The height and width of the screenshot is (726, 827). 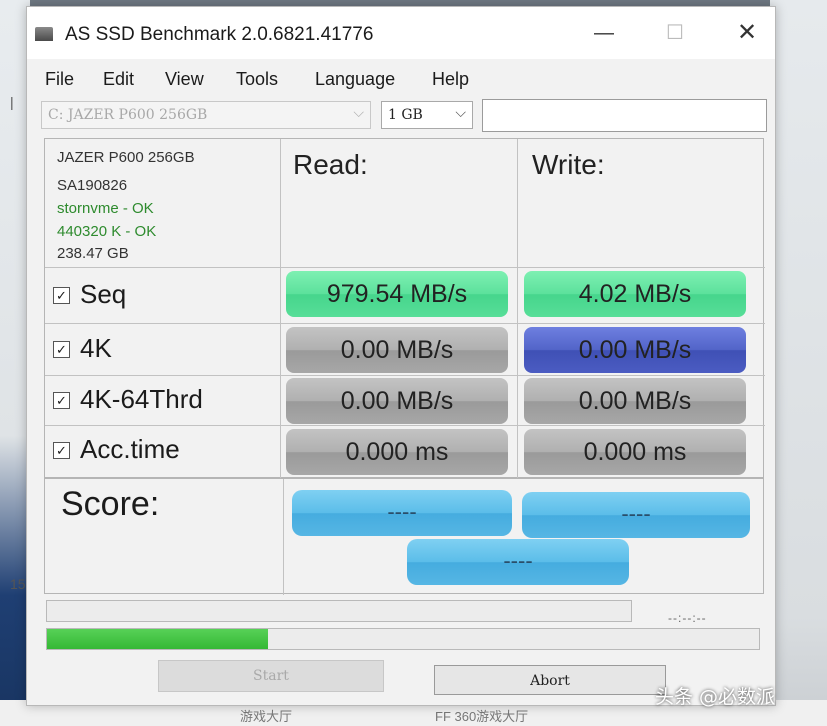 I want to click on read-header: Read:, so click(x=330, y=164).